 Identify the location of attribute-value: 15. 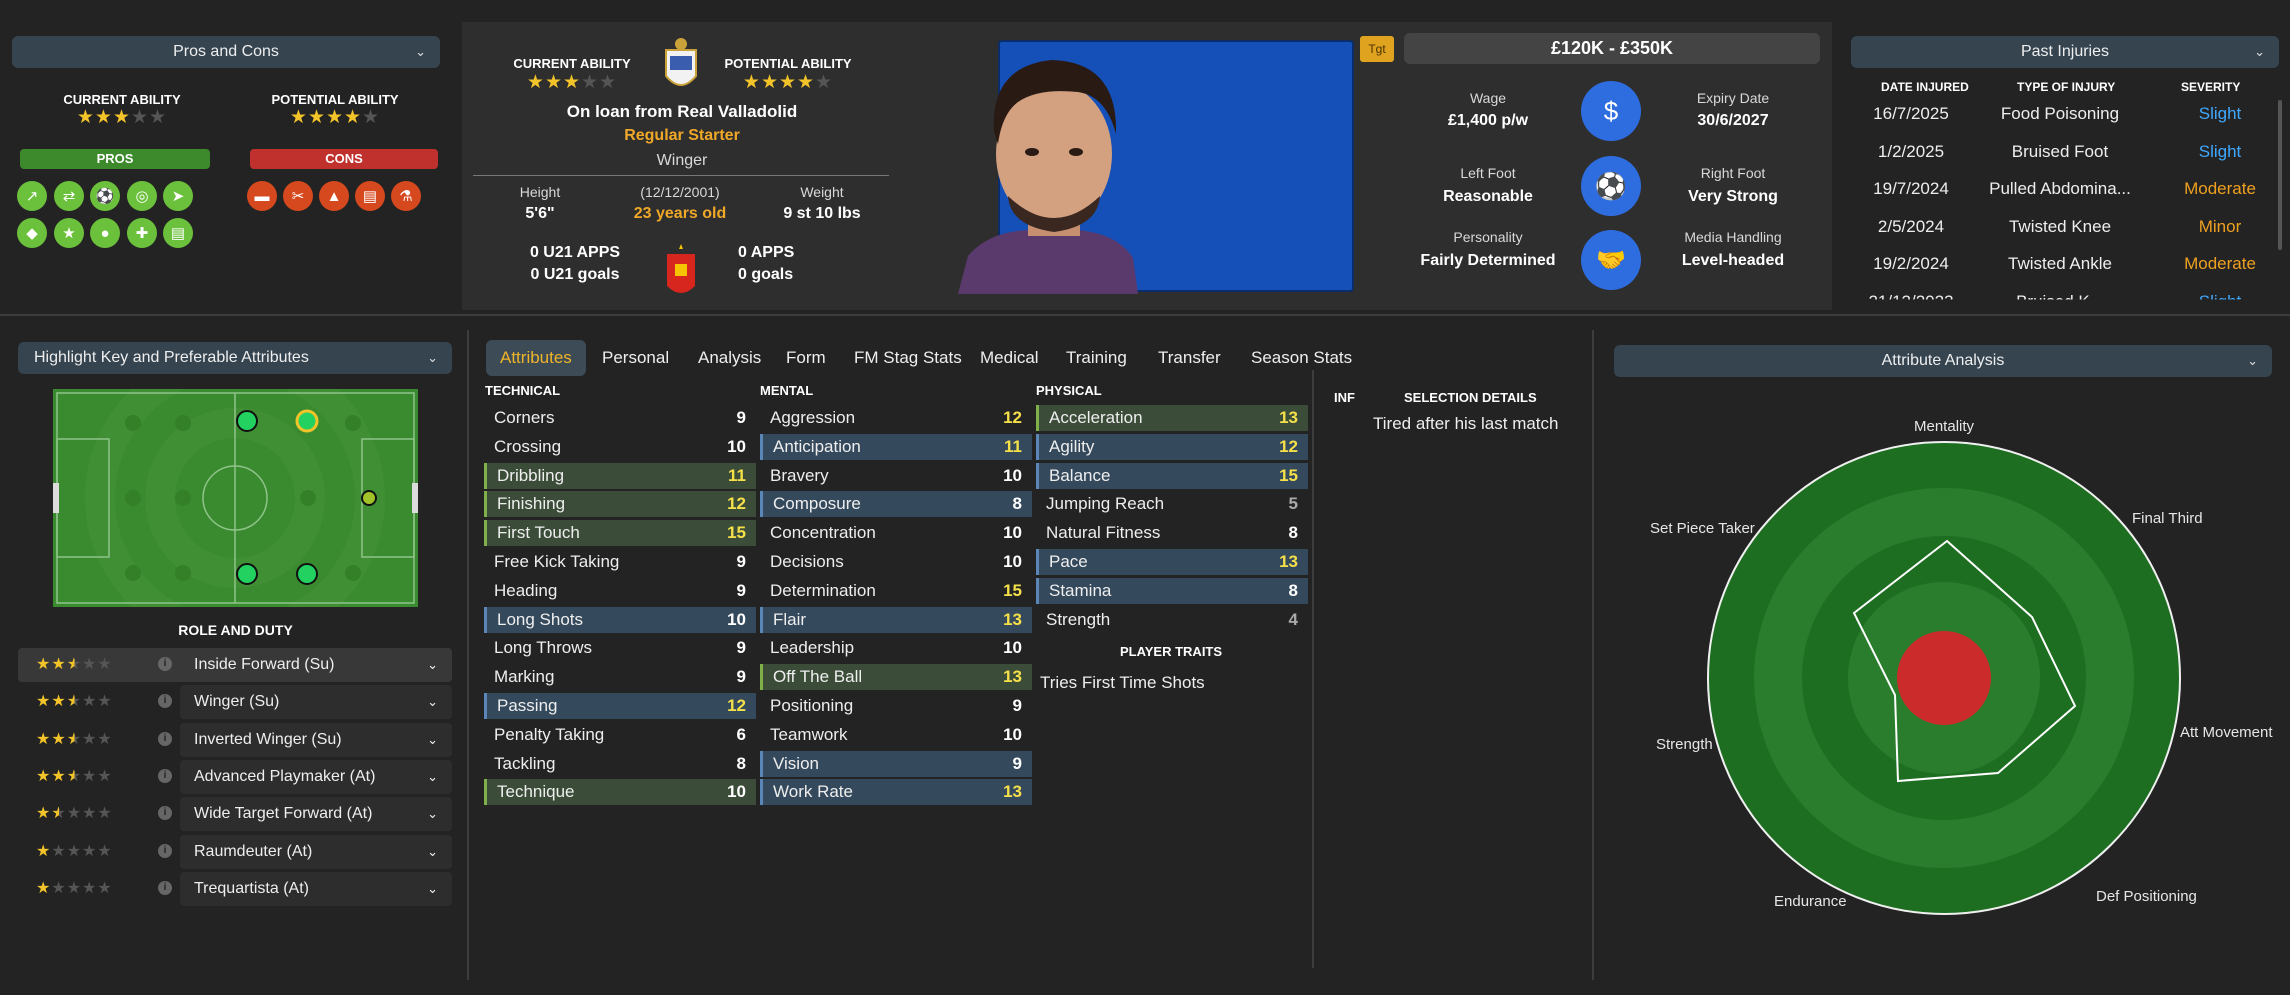
(736, 533).